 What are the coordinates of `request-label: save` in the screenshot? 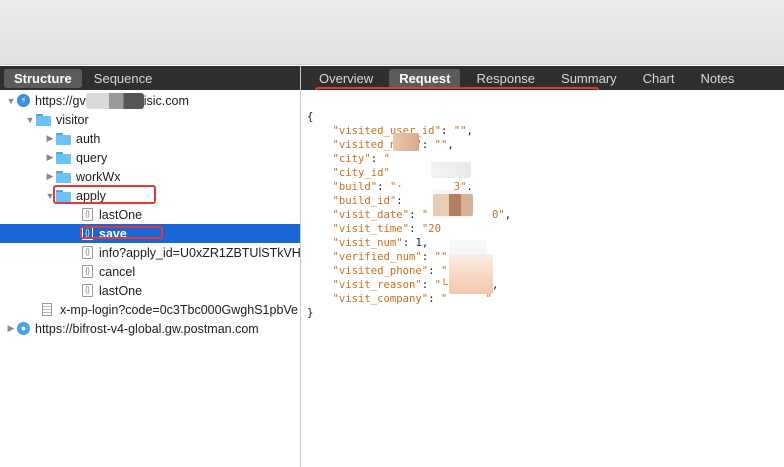 It's located at (113, 233).